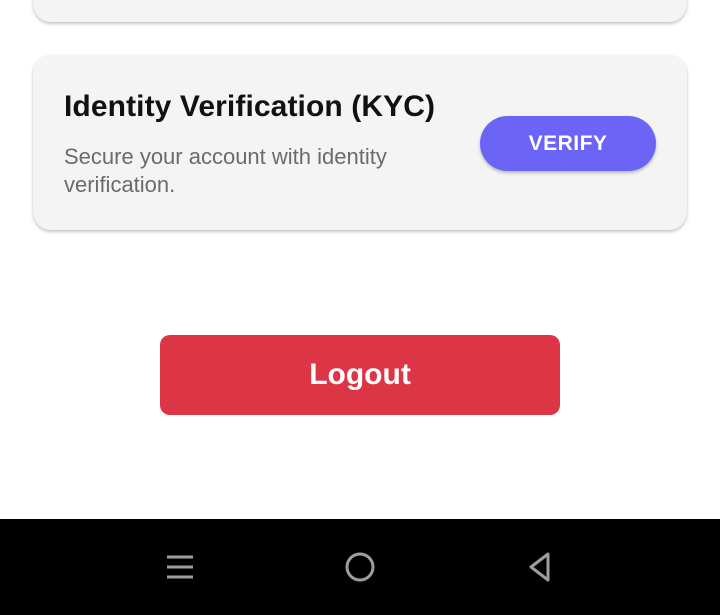  I want to click on home-icon, so click(360, 567).